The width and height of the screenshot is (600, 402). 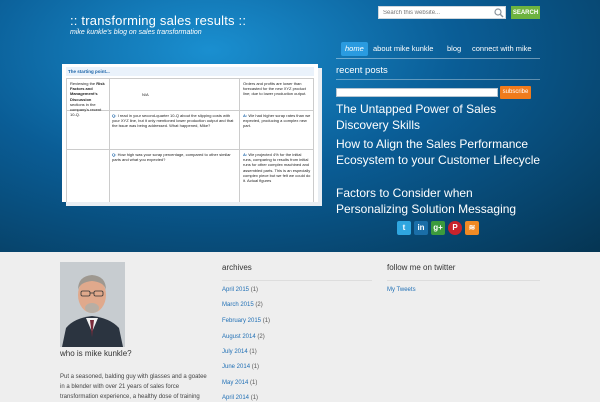 I want to click on archive-item: April 2014 (1), so click(x=240, y=398).